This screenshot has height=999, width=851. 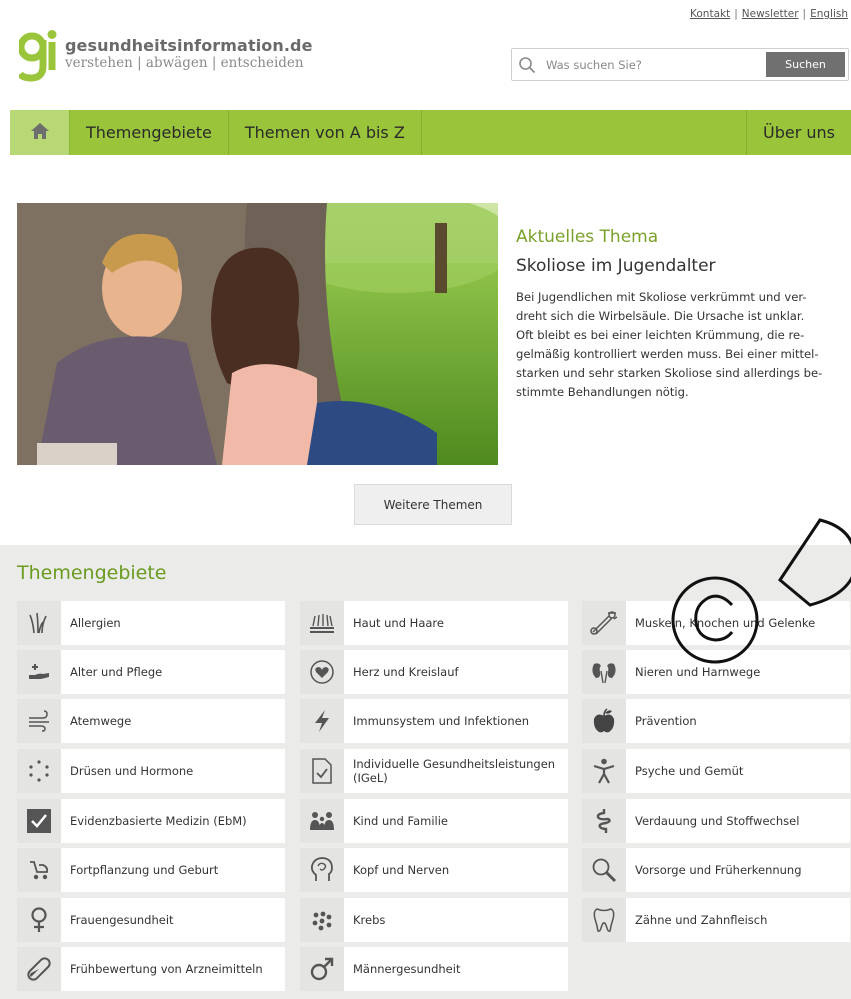 I want to click on family-icon, so click(x=322, y=821).